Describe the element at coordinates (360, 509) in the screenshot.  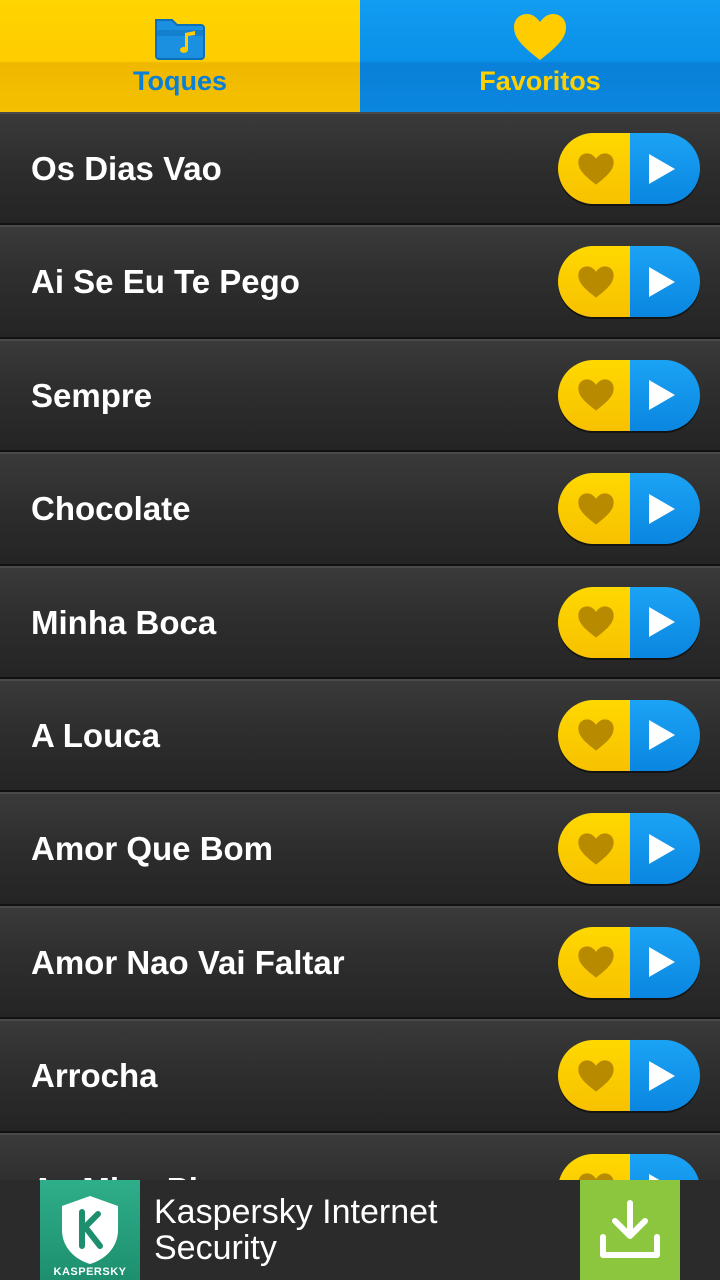
I see `ringtone-row: Chocolate` at that location.